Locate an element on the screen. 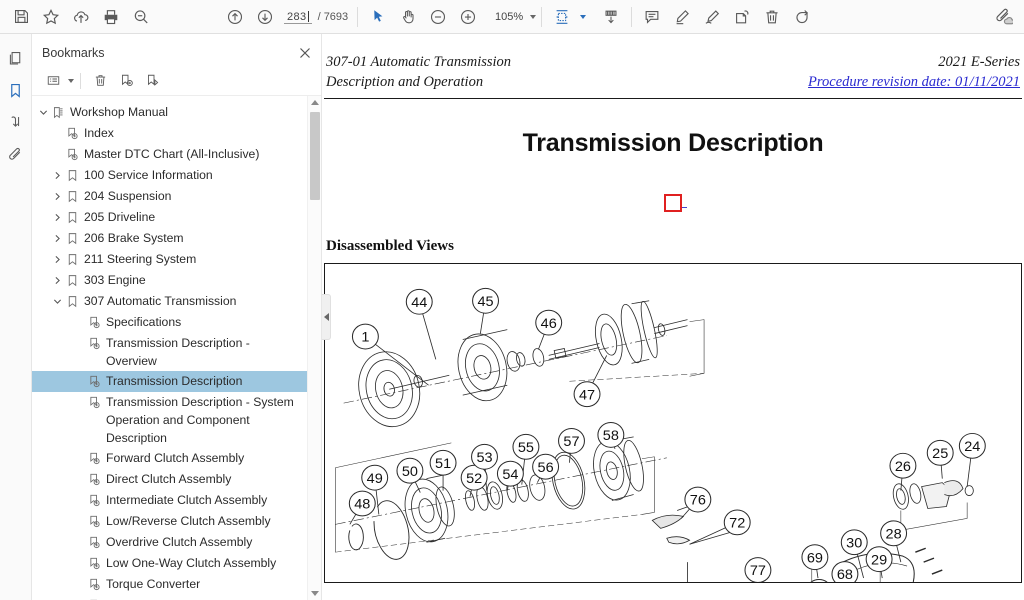 This screenshot has height=600, width=1024. bookmark-goto-button is located at coordinates (152, 81).